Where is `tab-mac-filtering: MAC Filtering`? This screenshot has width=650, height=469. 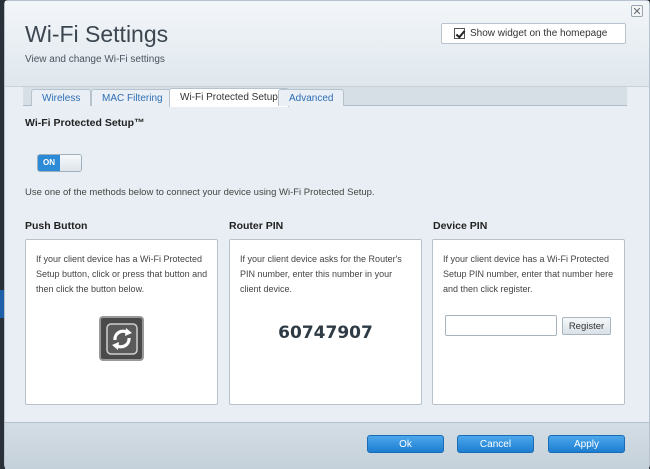 tab-mac-filtering: MAC Filtering is located at coordinates (132, 97).